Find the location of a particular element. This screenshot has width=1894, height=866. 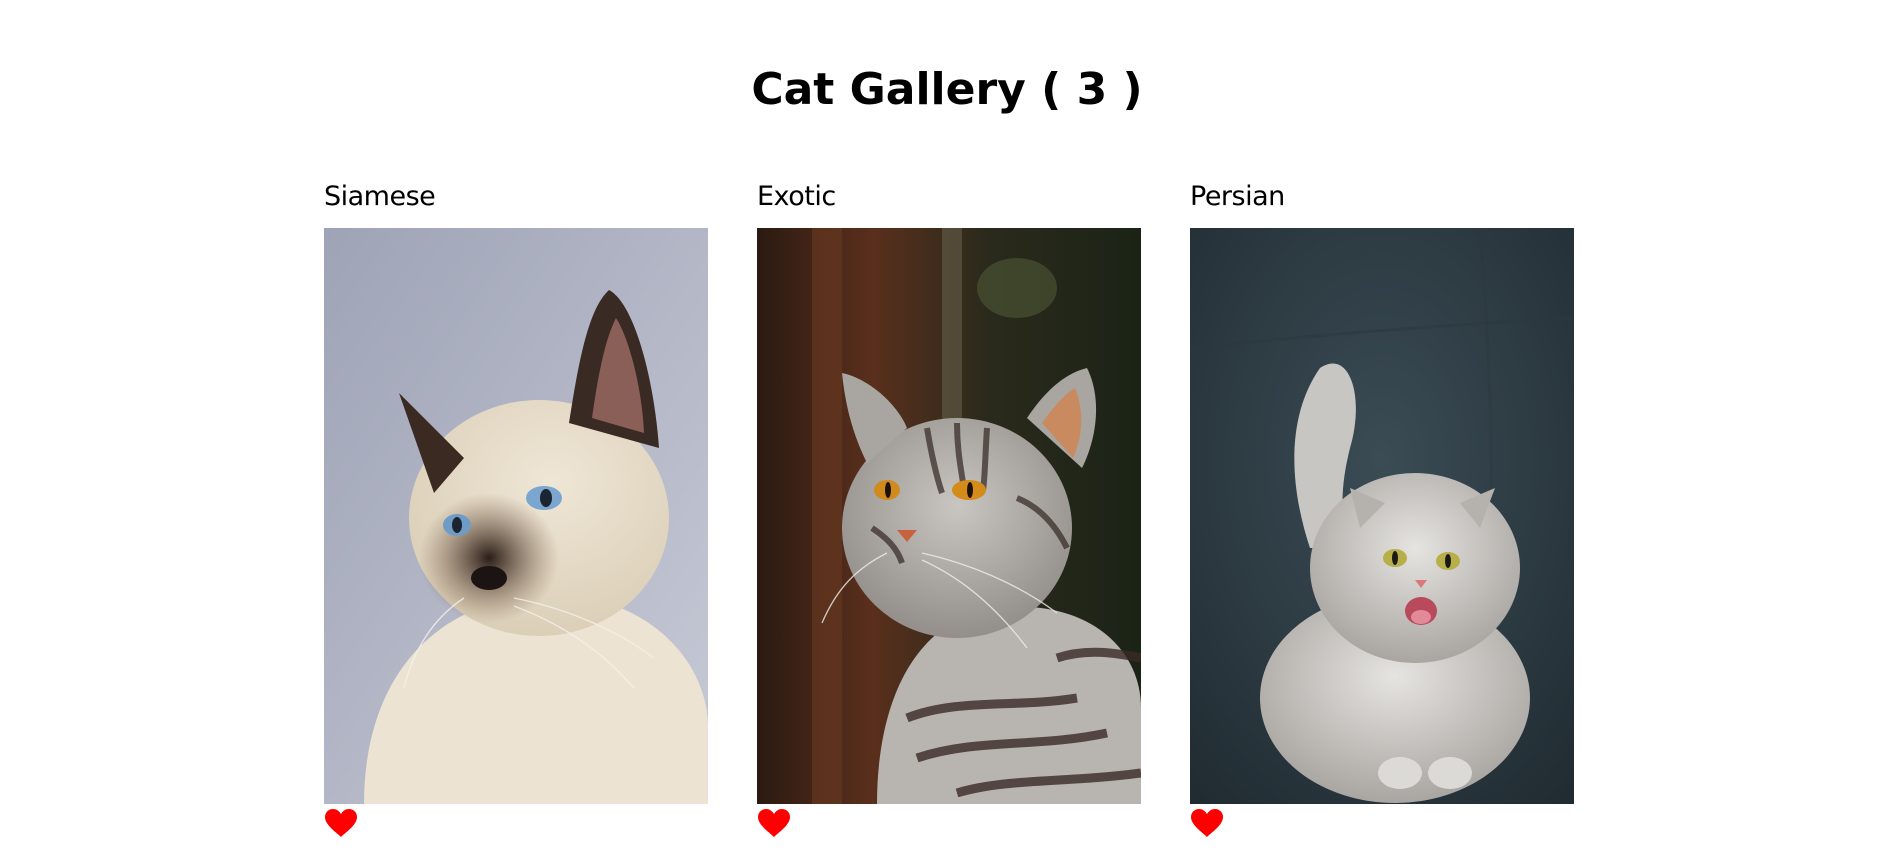

page-title: Cat Gallery ( 3 ) is located at coordinates (947, 89).